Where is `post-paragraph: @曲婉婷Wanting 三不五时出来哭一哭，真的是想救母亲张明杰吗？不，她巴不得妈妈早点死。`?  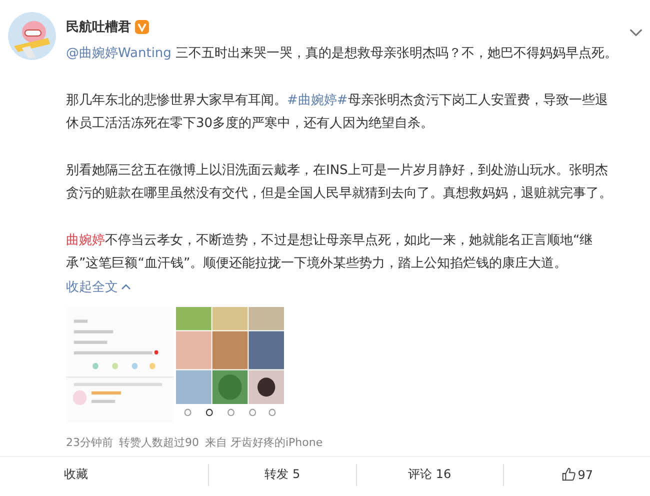 post-paragraph: @曲婉婷Wanting 三不五时出来哭一哭，真的是想救母亲张明杰吗？不，她巴不得妈妈早点死。 is located at coordinates (342, 54).